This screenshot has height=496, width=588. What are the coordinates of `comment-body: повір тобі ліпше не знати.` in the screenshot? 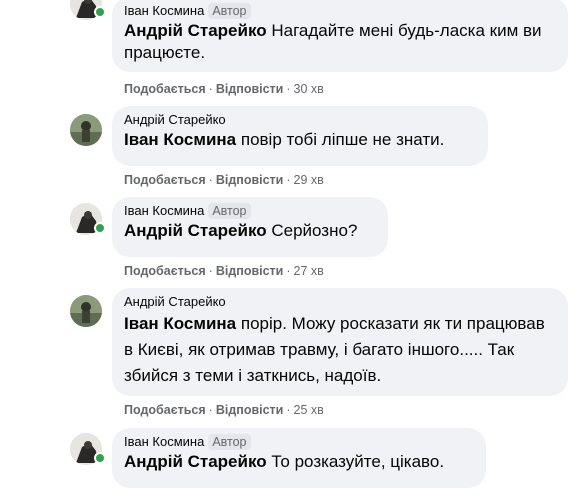 It's located at (340, 139).